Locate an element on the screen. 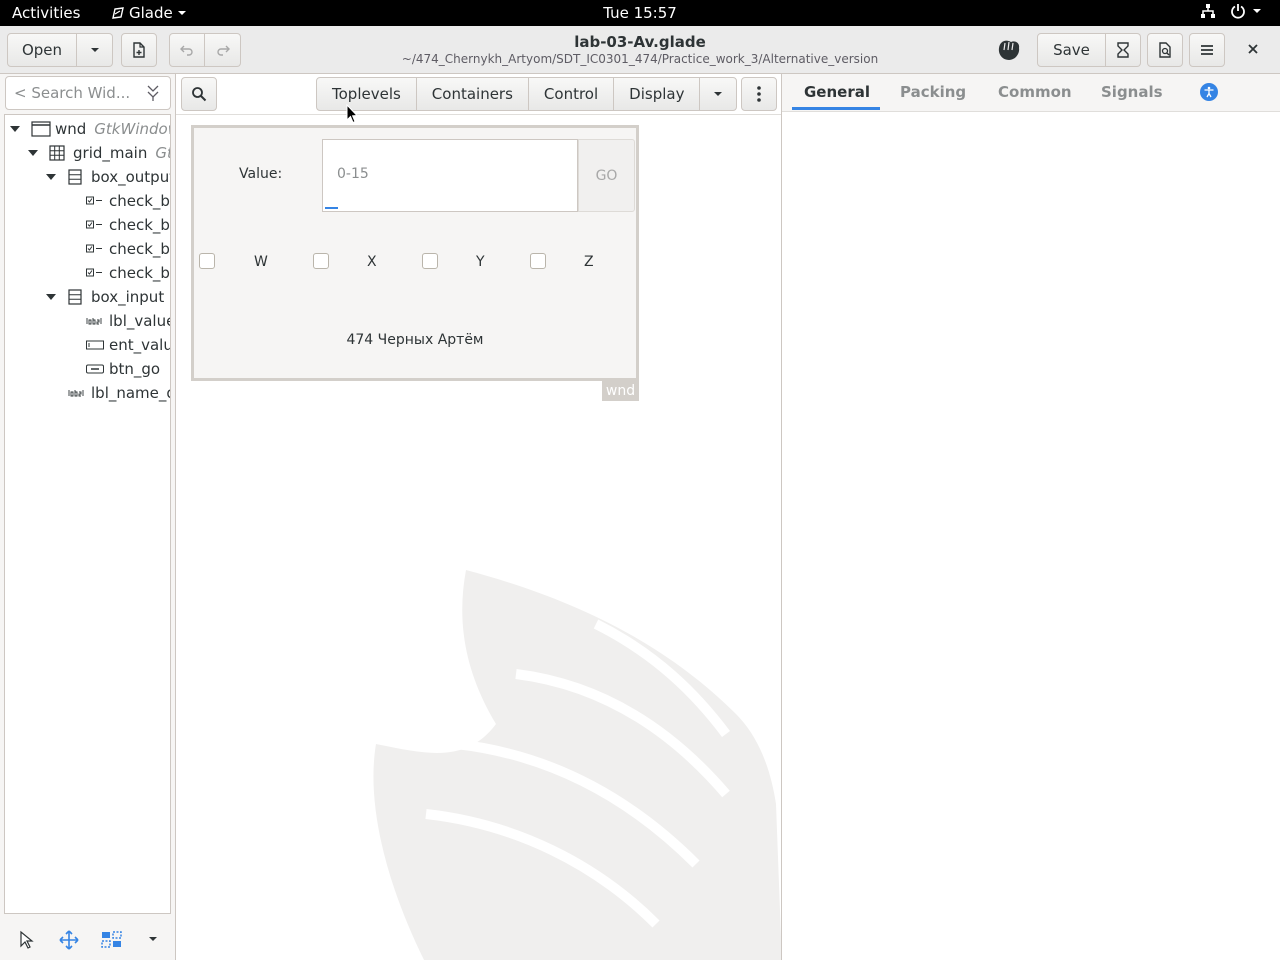 This screenshot has height=960, width=1280. tree-row-check-button: check_btn_w is located at coordinates (87, 201).